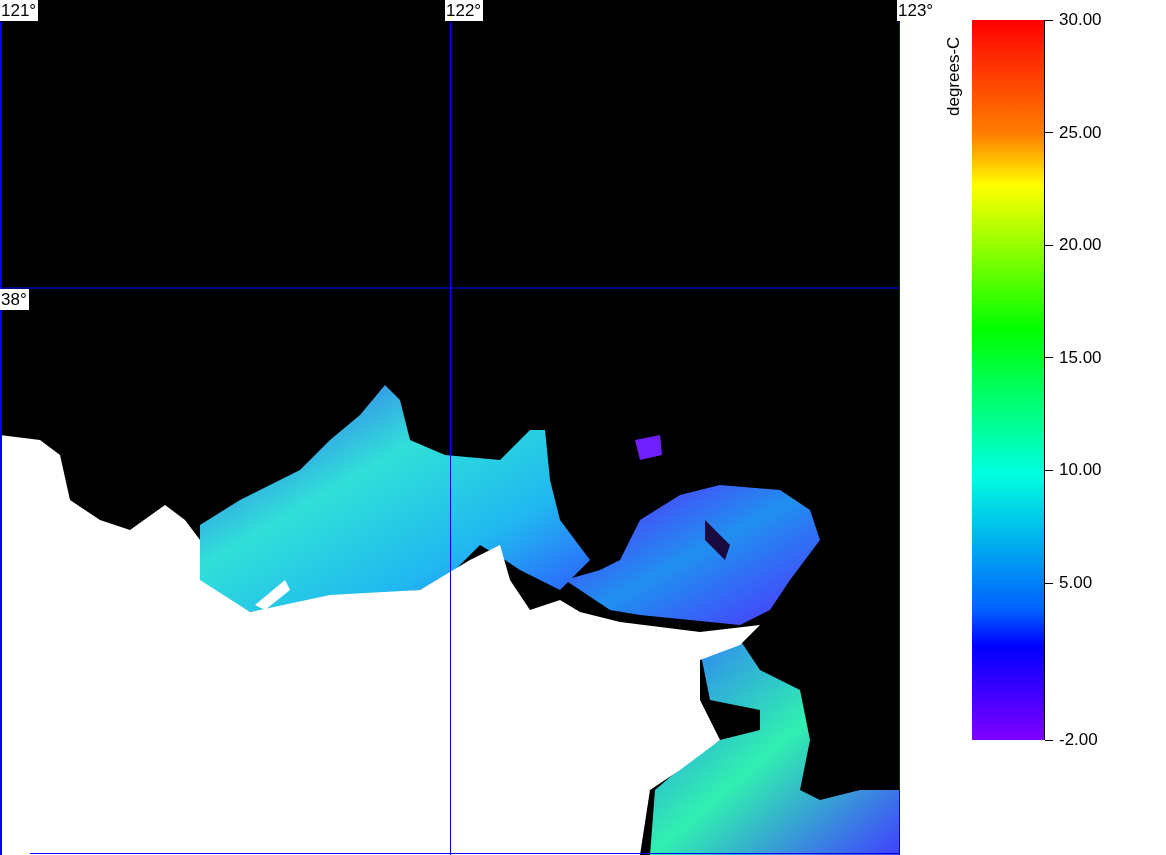 Image resolution: width=1166 pixels, height=855 pixels. What do you see at coordinates (1080, 245) in the screenshot?
I see `tick-label: 20.00` at bounding box center [1080, 245].